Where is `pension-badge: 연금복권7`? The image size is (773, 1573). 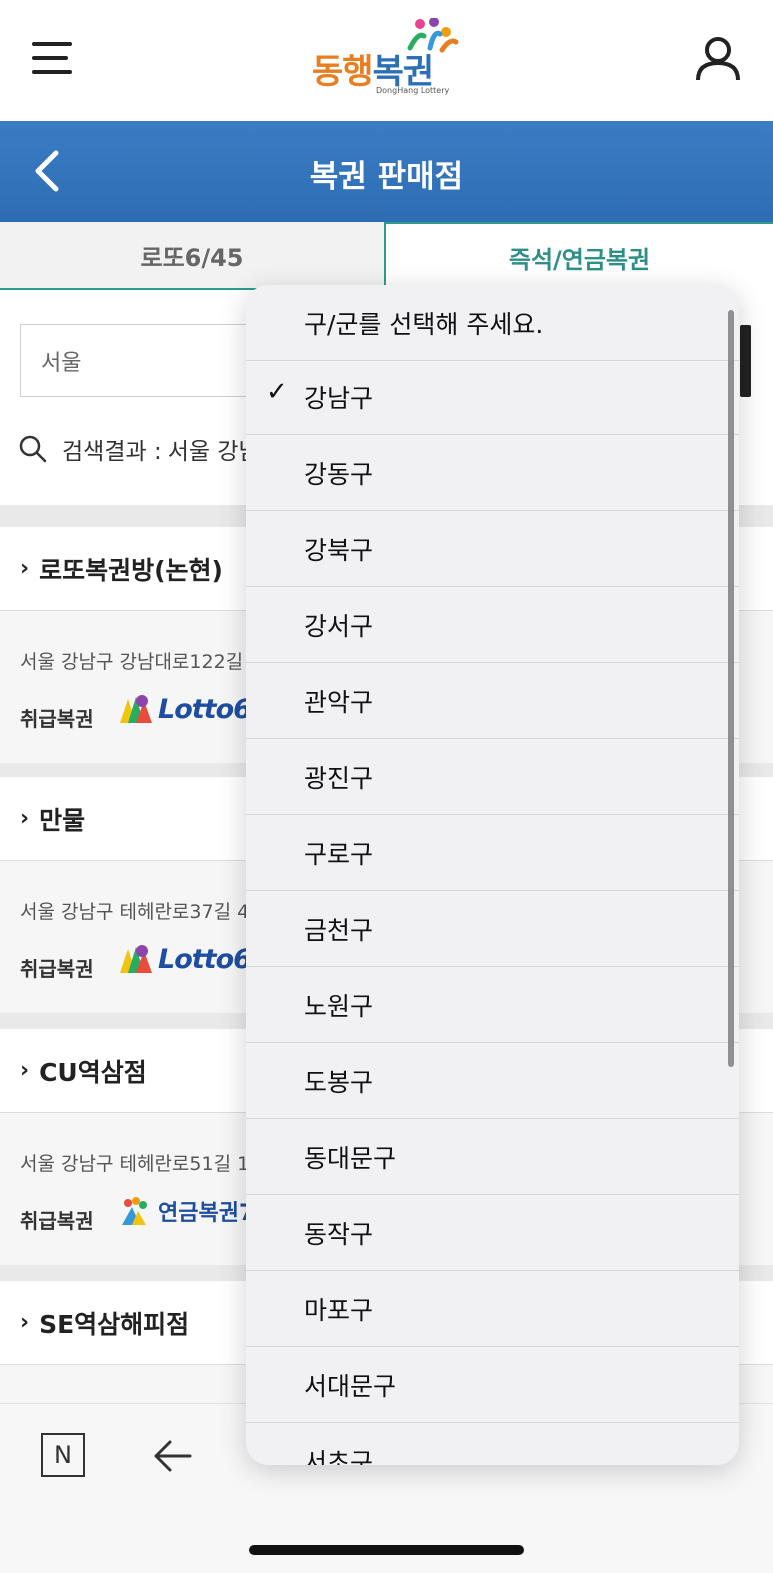
pension-badge: 연금복권7 is located at coordinates (186, 1211).